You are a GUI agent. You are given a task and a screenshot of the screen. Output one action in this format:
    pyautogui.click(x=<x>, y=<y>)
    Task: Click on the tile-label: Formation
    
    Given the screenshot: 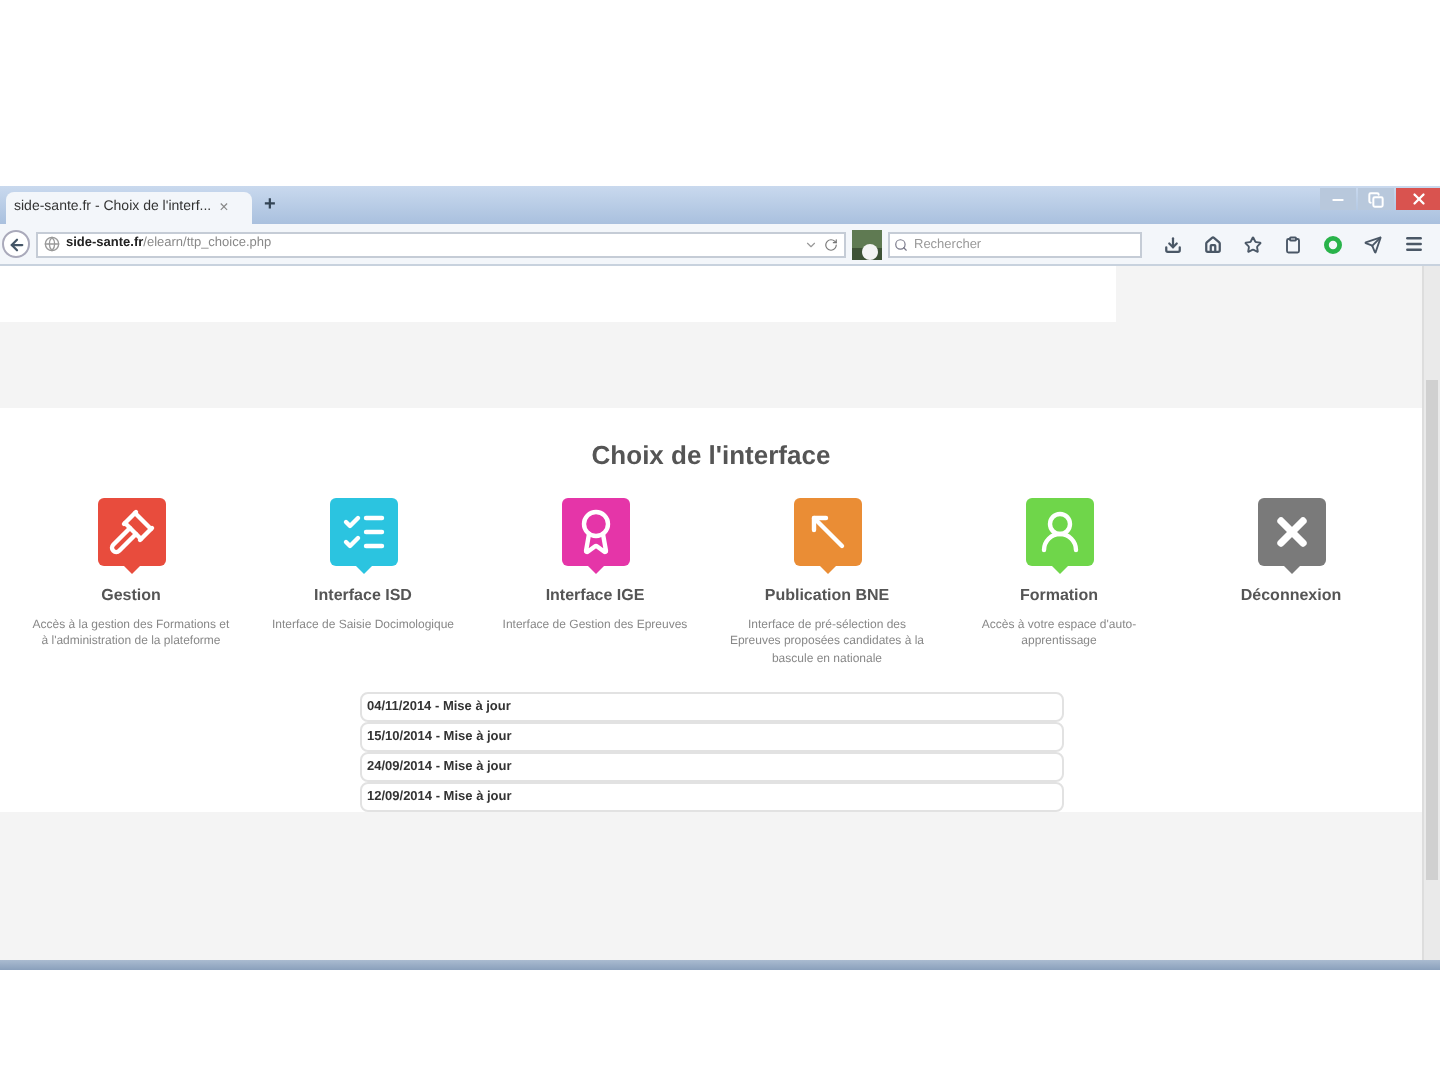 What is the action you would take?
    pyautogui.click(x=1059, y=595)
    